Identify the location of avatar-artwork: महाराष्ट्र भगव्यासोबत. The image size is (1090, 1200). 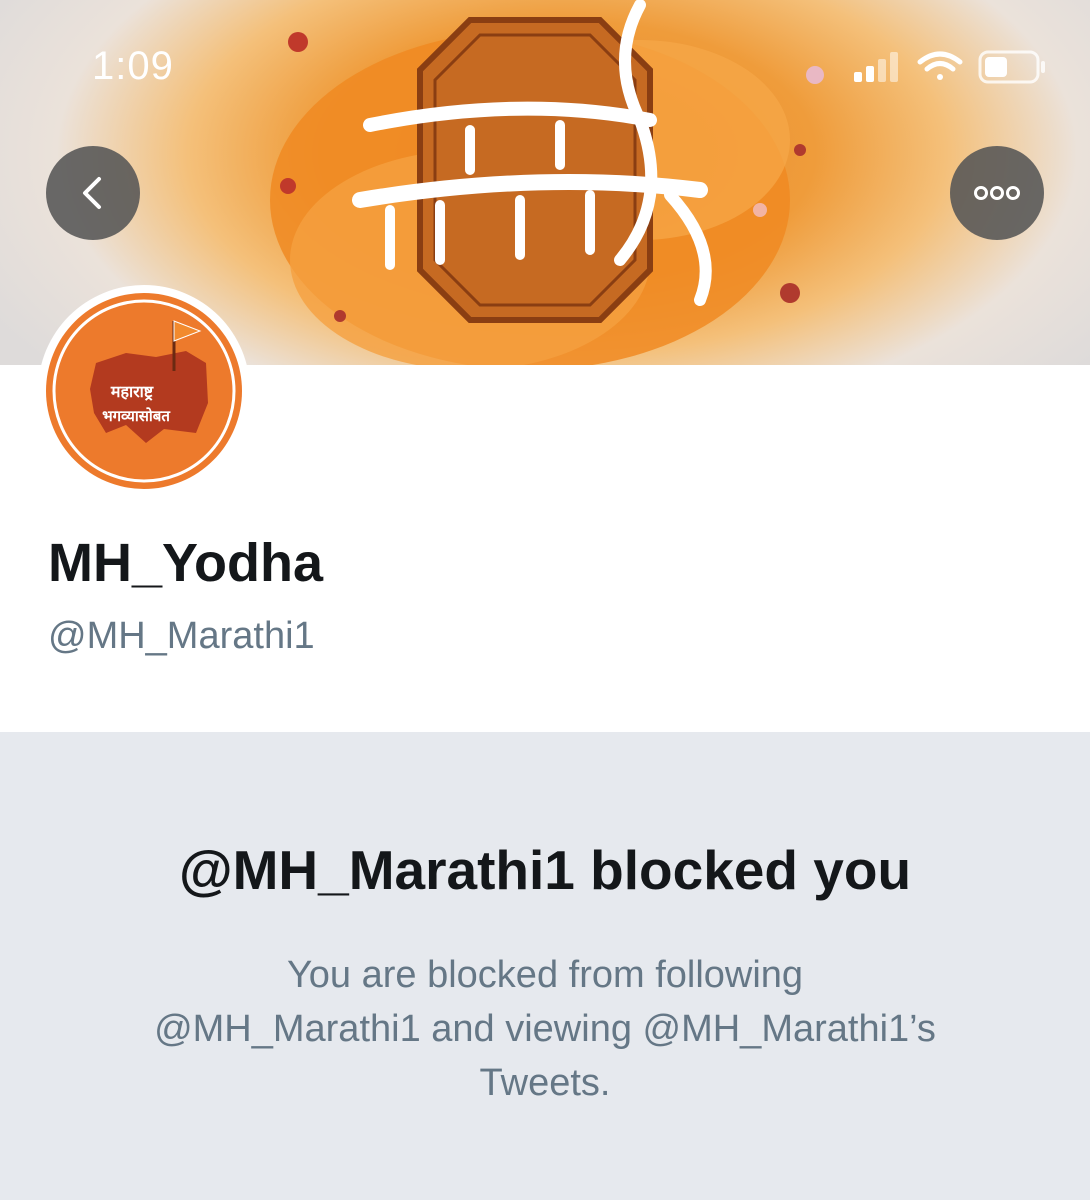
(144, 391).